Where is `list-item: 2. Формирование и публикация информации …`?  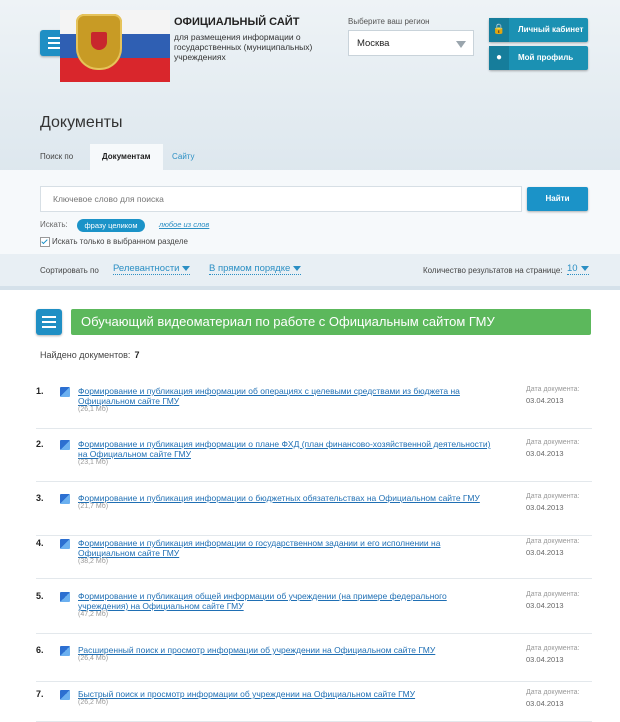 list-item: 2. Формирование и публикация информации … is located at coordinates (314, 460).